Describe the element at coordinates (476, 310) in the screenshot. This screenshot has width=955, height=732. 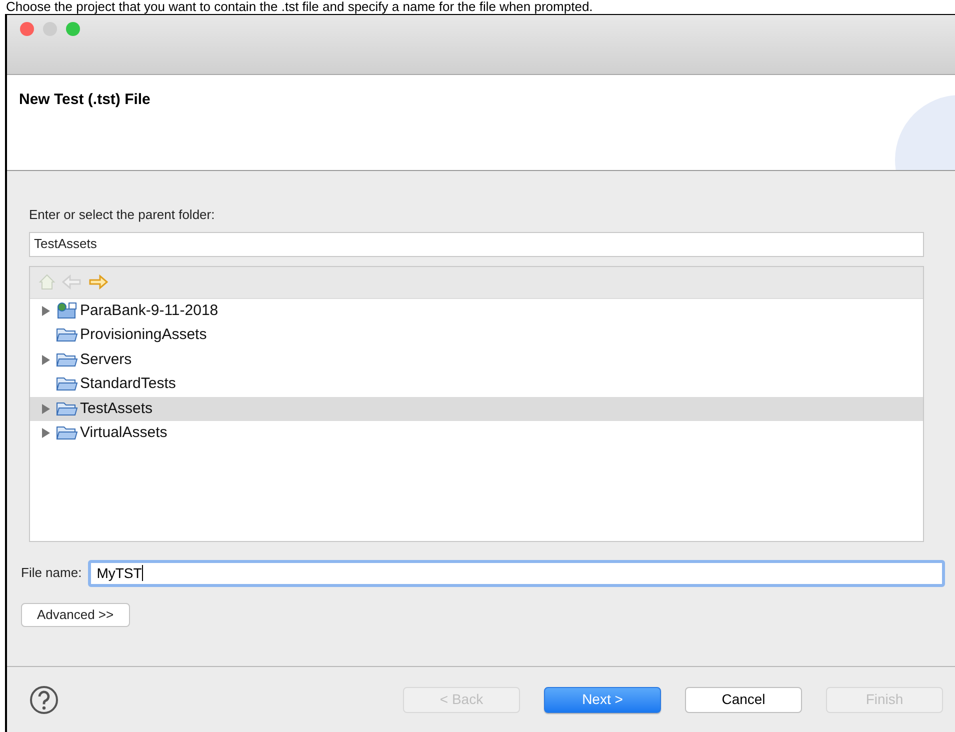
I see `tree-item: ParaBank-9-11-2018` at that location.